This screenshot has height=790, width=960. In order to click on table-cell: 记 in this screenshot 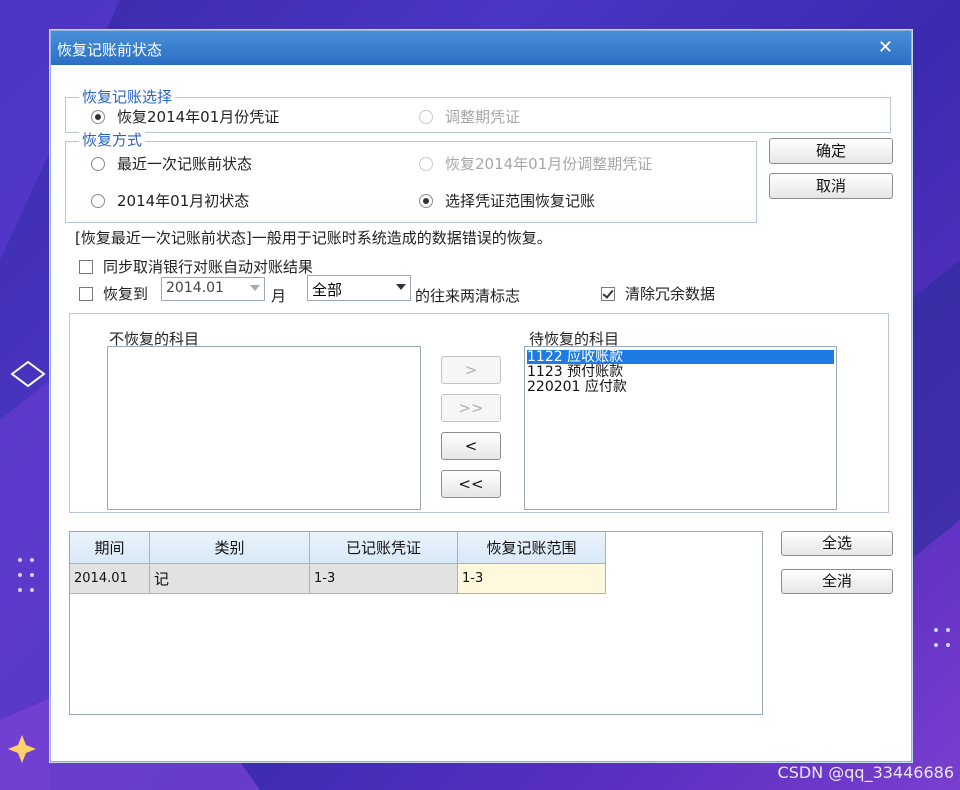, I will do `click(230, 579)`.